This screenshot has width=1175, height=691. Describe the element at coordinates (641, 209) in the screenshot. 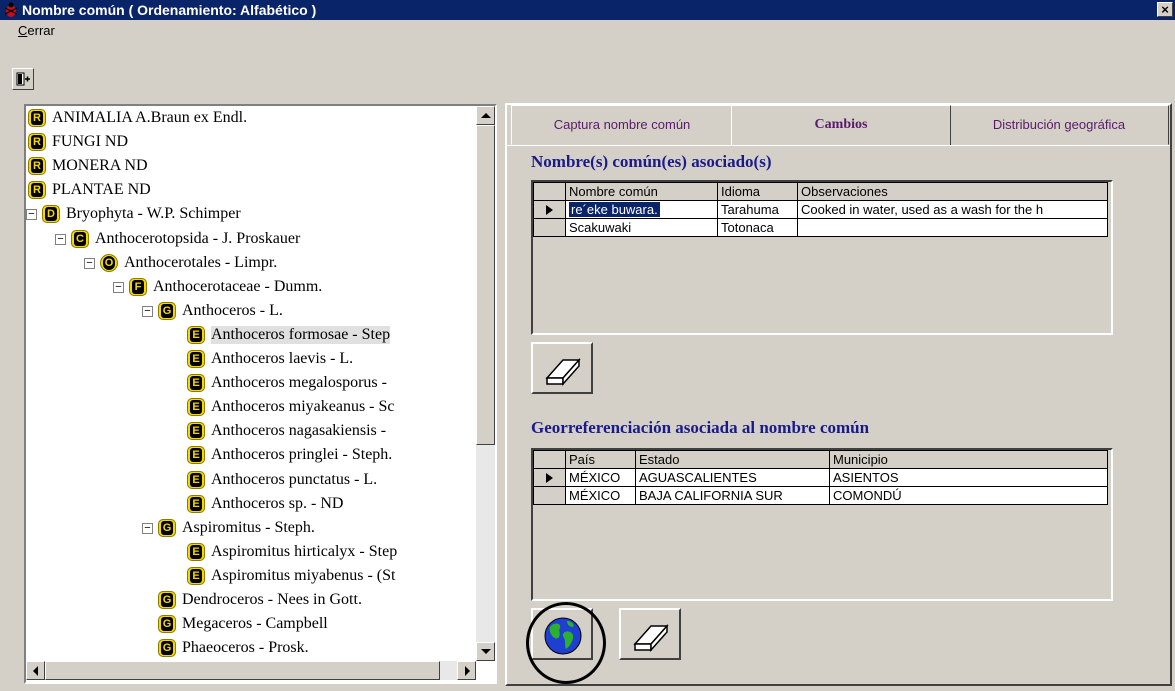

I see `cell-nombre: re´eke buwara.` at that location.